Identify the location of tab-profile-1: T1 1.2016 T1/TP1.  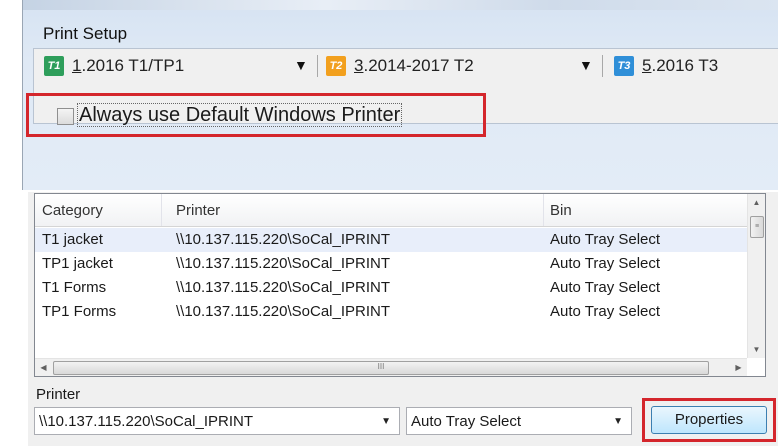
(114, 66).